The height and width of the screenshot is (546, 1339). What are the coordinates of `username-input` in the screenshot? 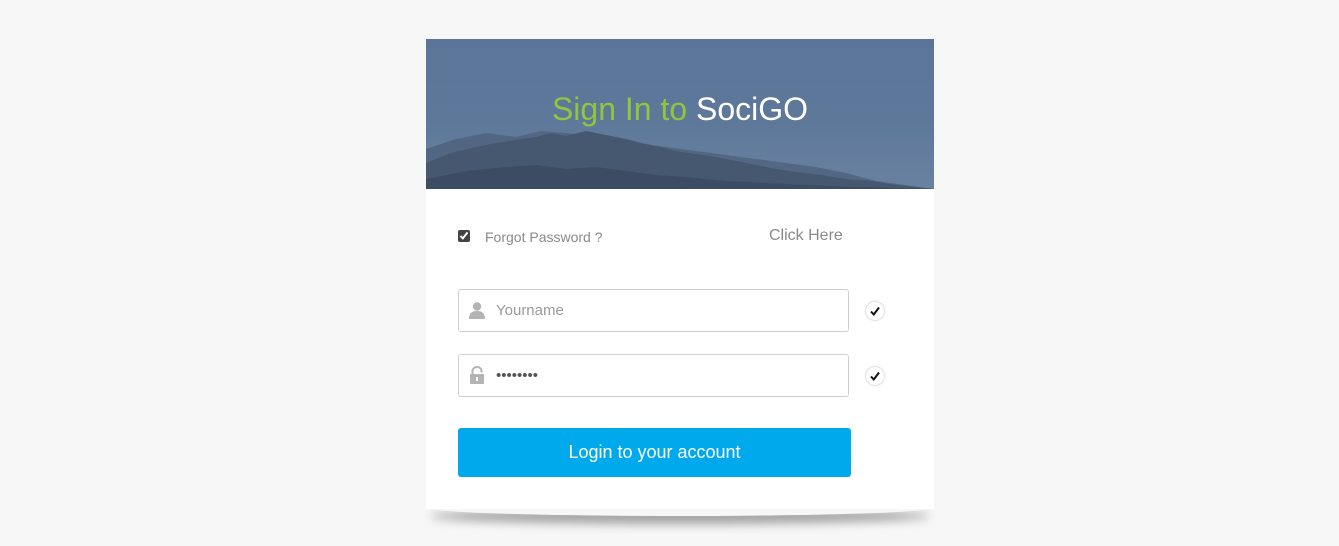 It's located at (666, 310).